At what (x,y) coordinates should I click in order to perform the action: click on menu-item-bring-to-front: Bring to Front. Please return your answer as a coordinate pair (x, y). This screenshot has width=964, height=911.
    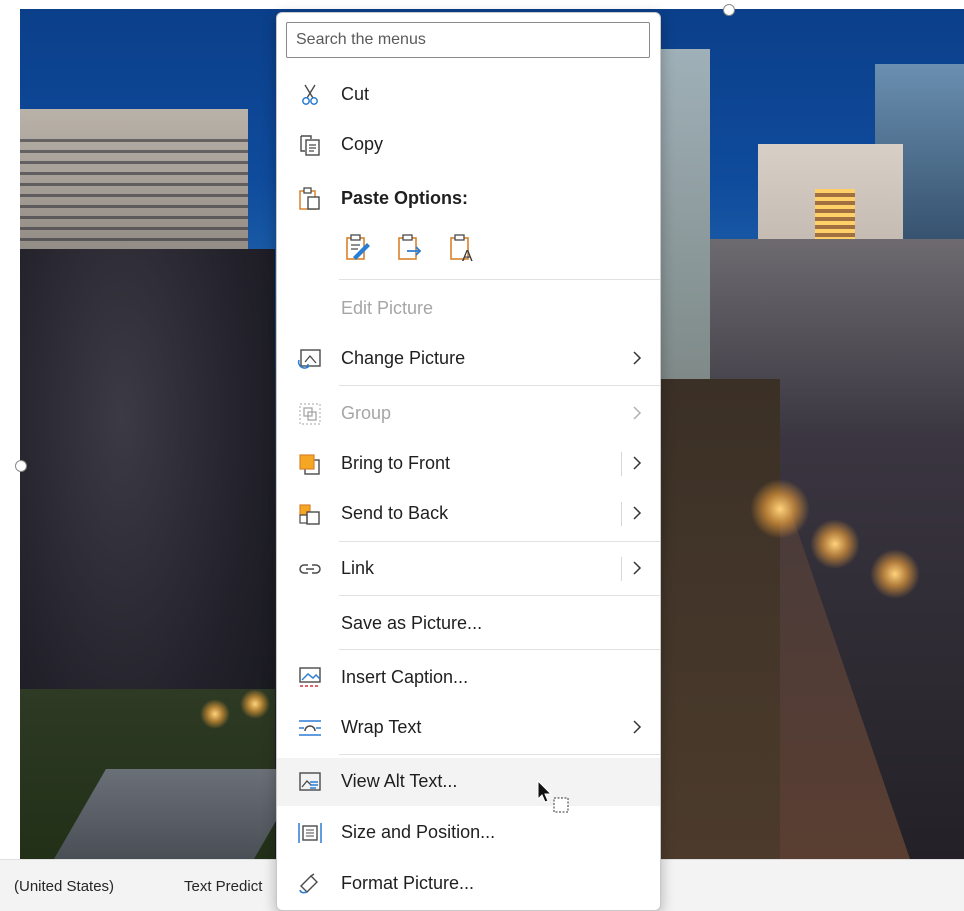
    Looking at the image, I should click on (468, 464).